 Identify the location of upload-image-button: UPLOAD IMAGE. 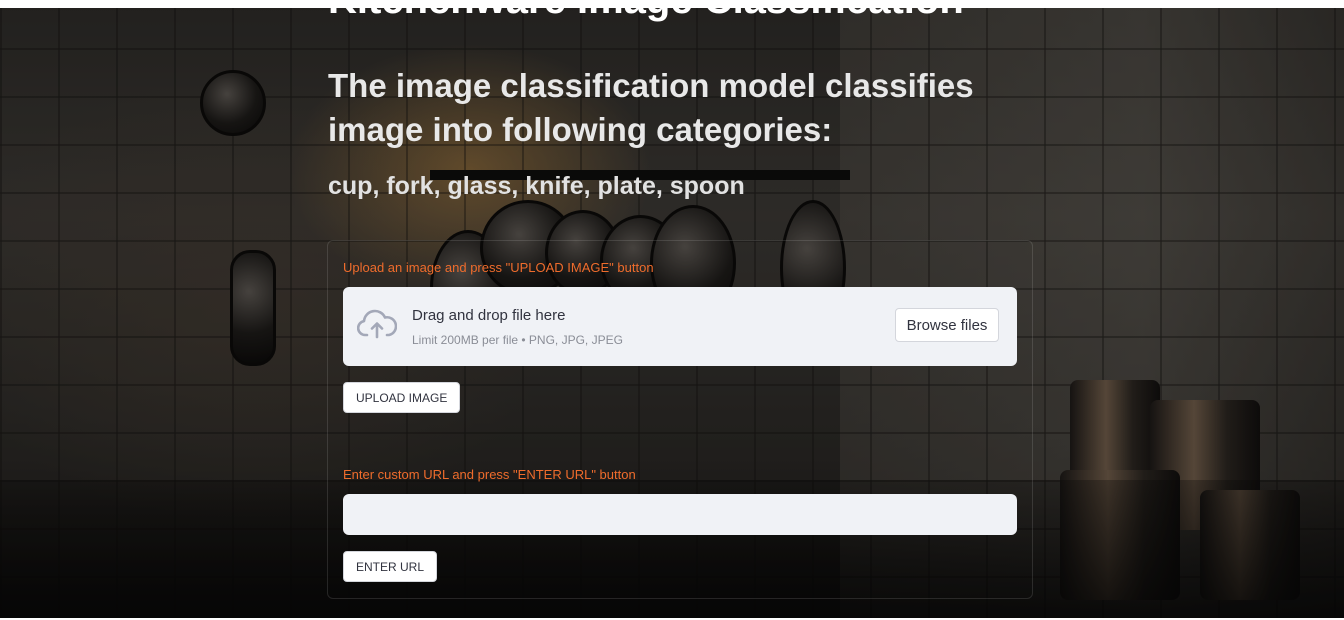
(402, 397).